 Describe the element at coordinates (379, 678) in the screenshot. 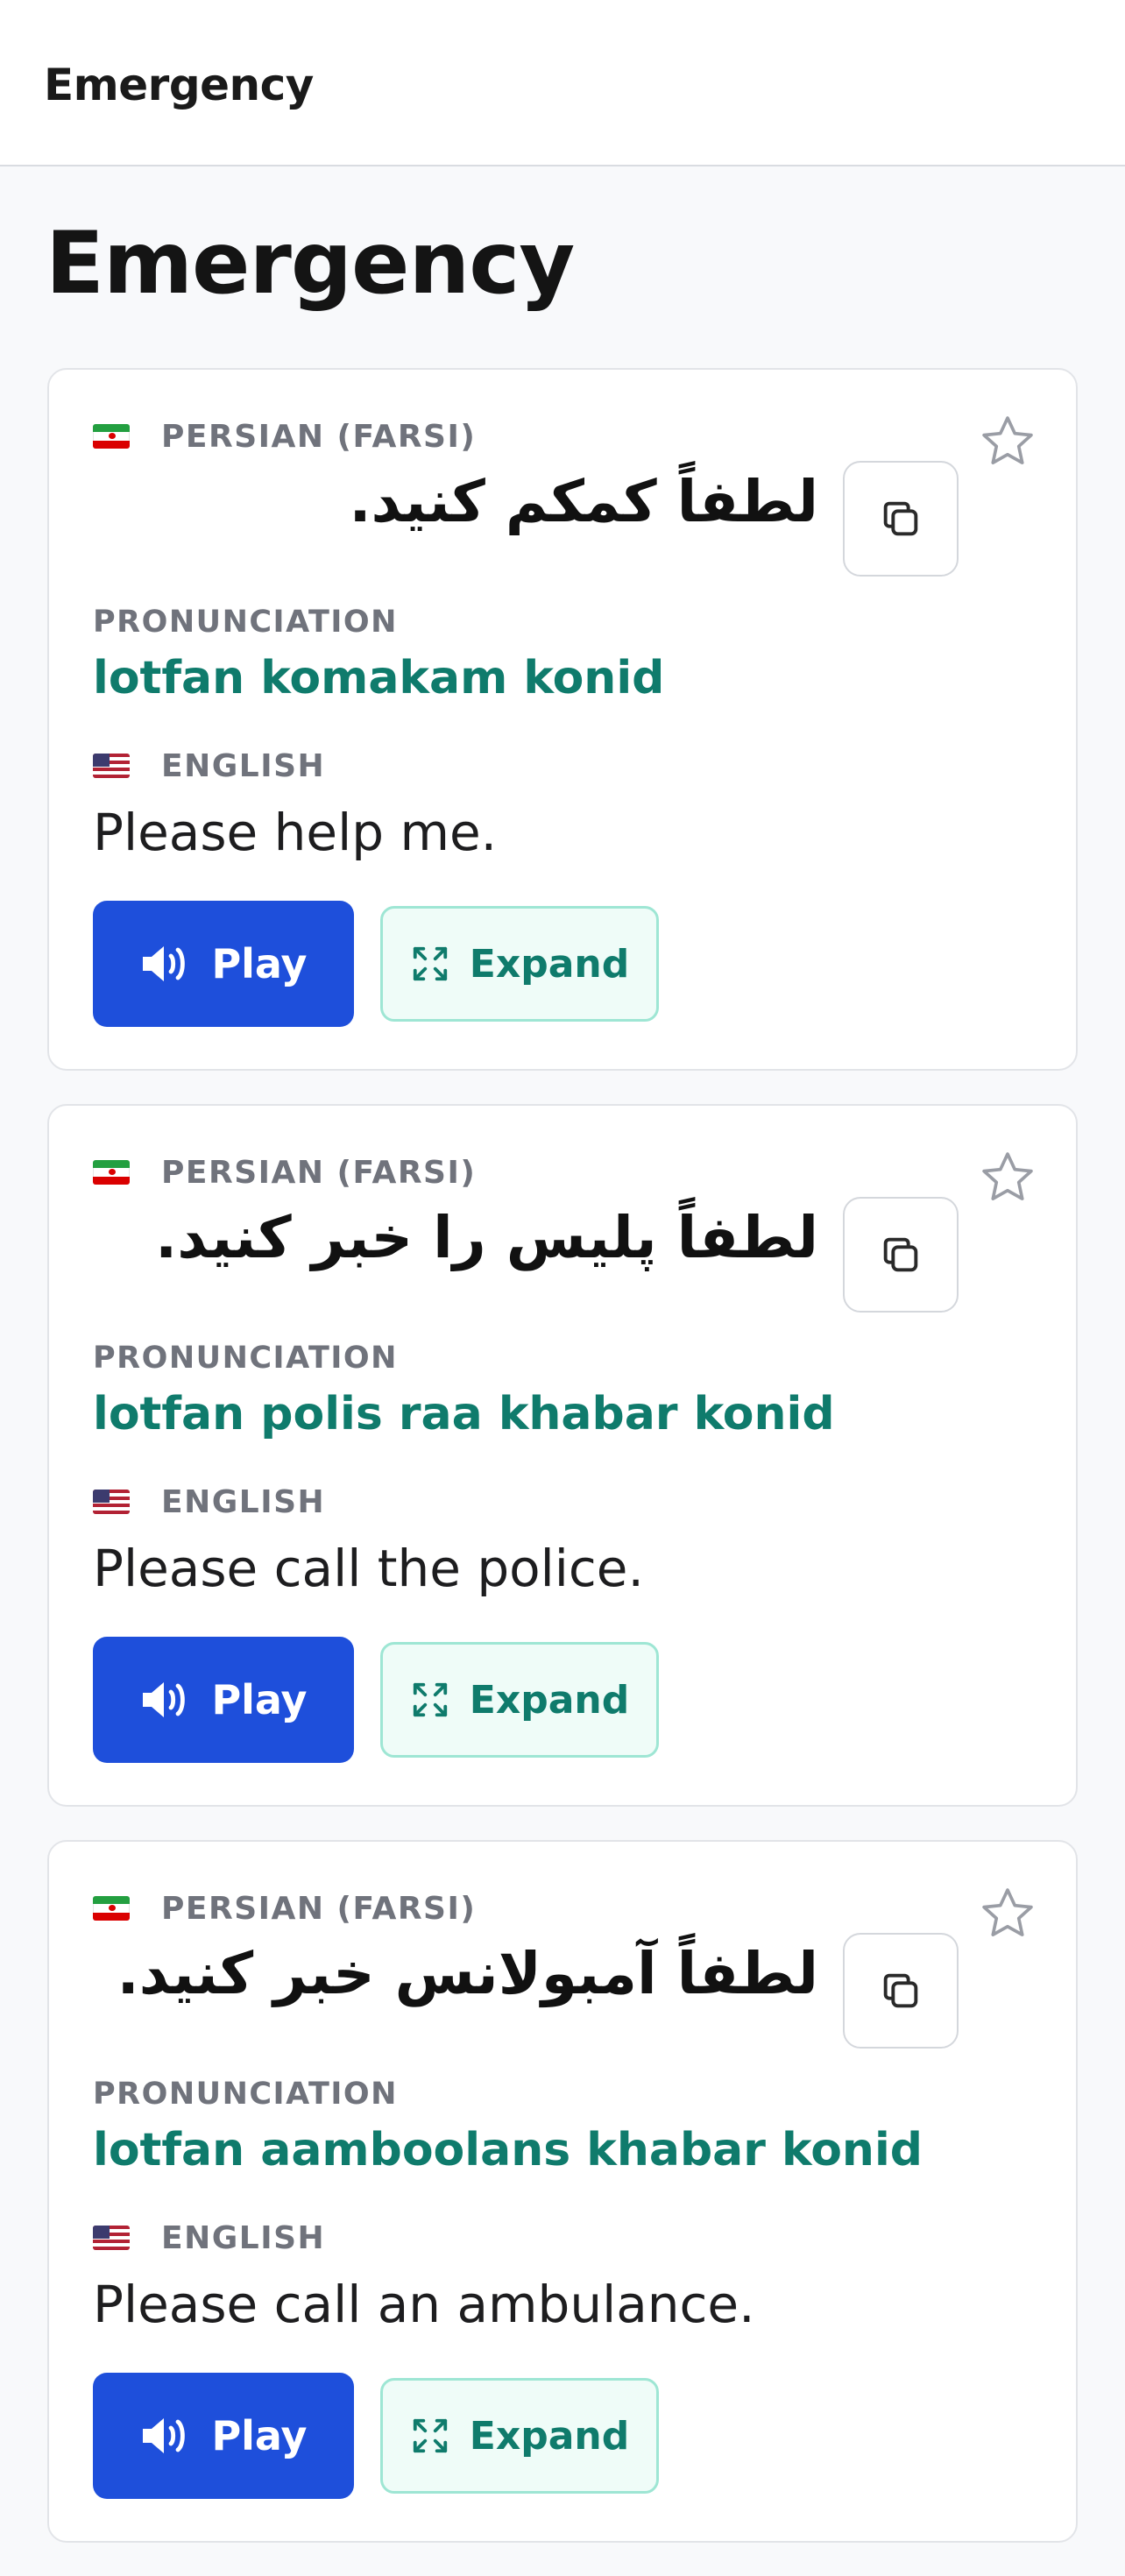

I see `pronunciation-text: lotfan komakam konid` at that location.